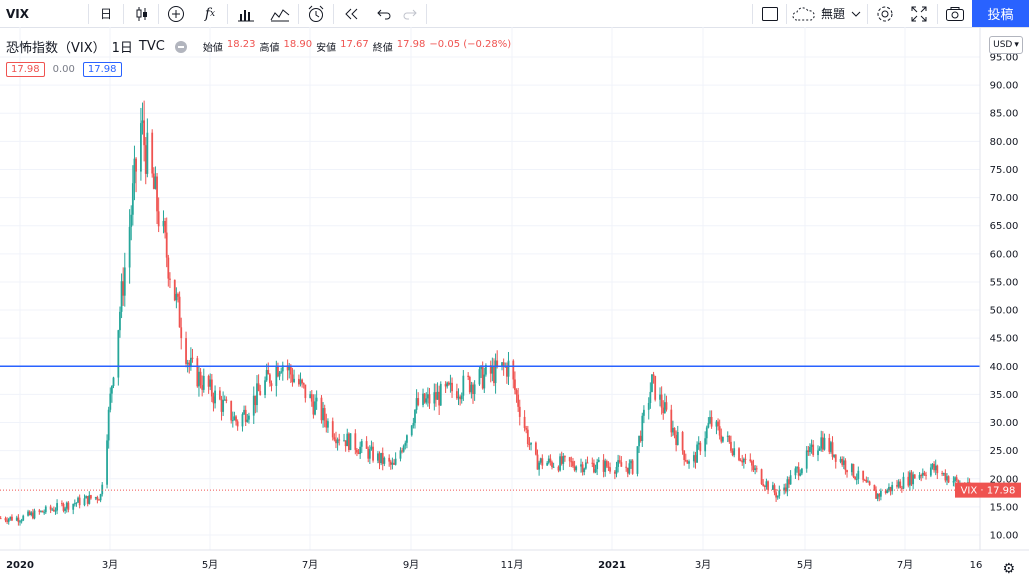 The height and width of the screenshot is (581, 1029). I want to click on gear-icon, so click(885, 13).